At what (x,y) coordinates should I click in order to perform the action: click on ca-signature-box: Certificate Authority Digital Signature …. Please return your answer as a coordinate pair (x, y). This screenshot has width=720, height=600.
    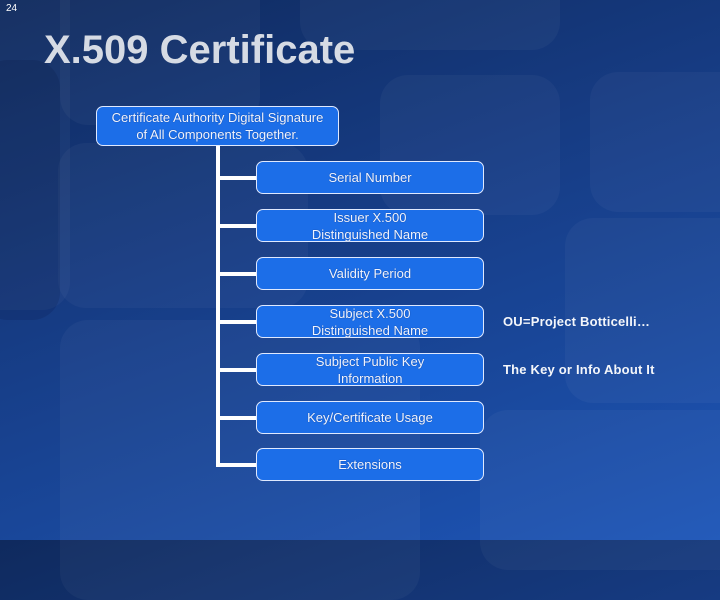
    Looking at the image, I should click on (217, 126).